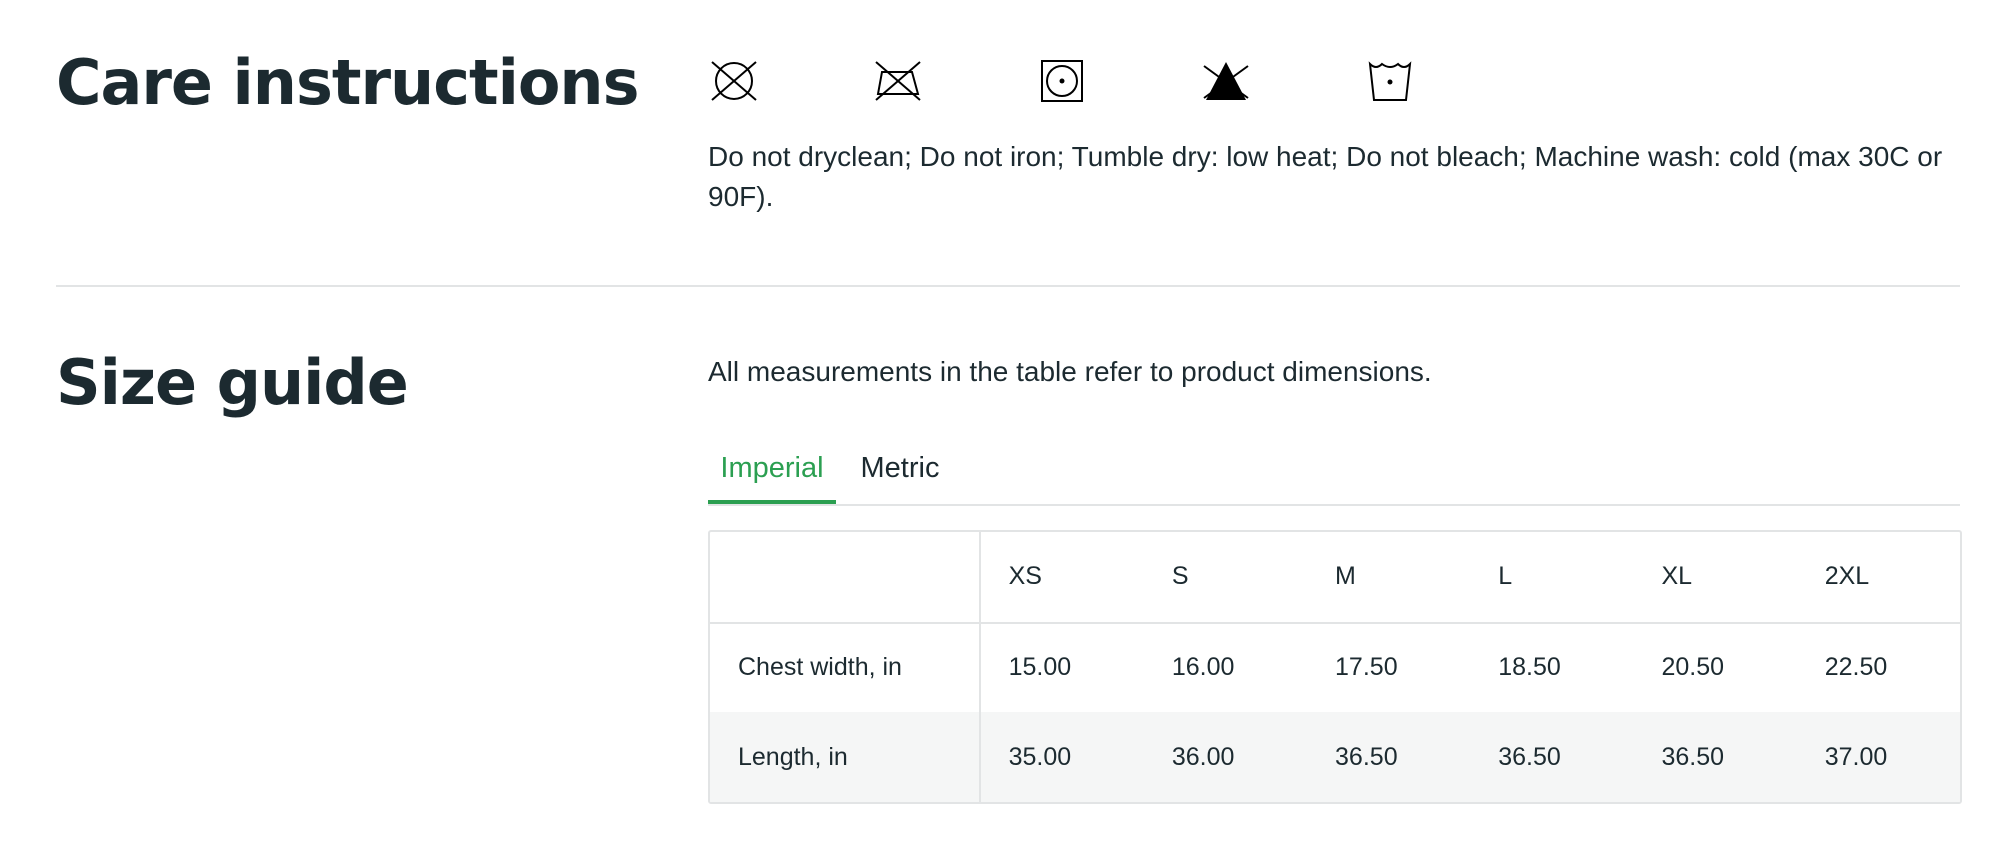 This screenshot has width=2010, height=850. What do you see at coordinates (845, 577) in the screenshot?
I see `table-header-blank` at bounding box center [845, 577].